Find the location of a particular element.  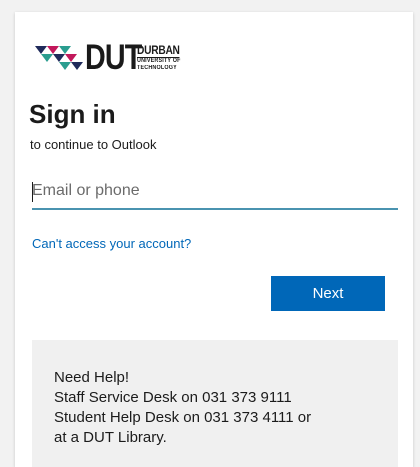

page-title: Sign in is located at coordinates (72, 114).